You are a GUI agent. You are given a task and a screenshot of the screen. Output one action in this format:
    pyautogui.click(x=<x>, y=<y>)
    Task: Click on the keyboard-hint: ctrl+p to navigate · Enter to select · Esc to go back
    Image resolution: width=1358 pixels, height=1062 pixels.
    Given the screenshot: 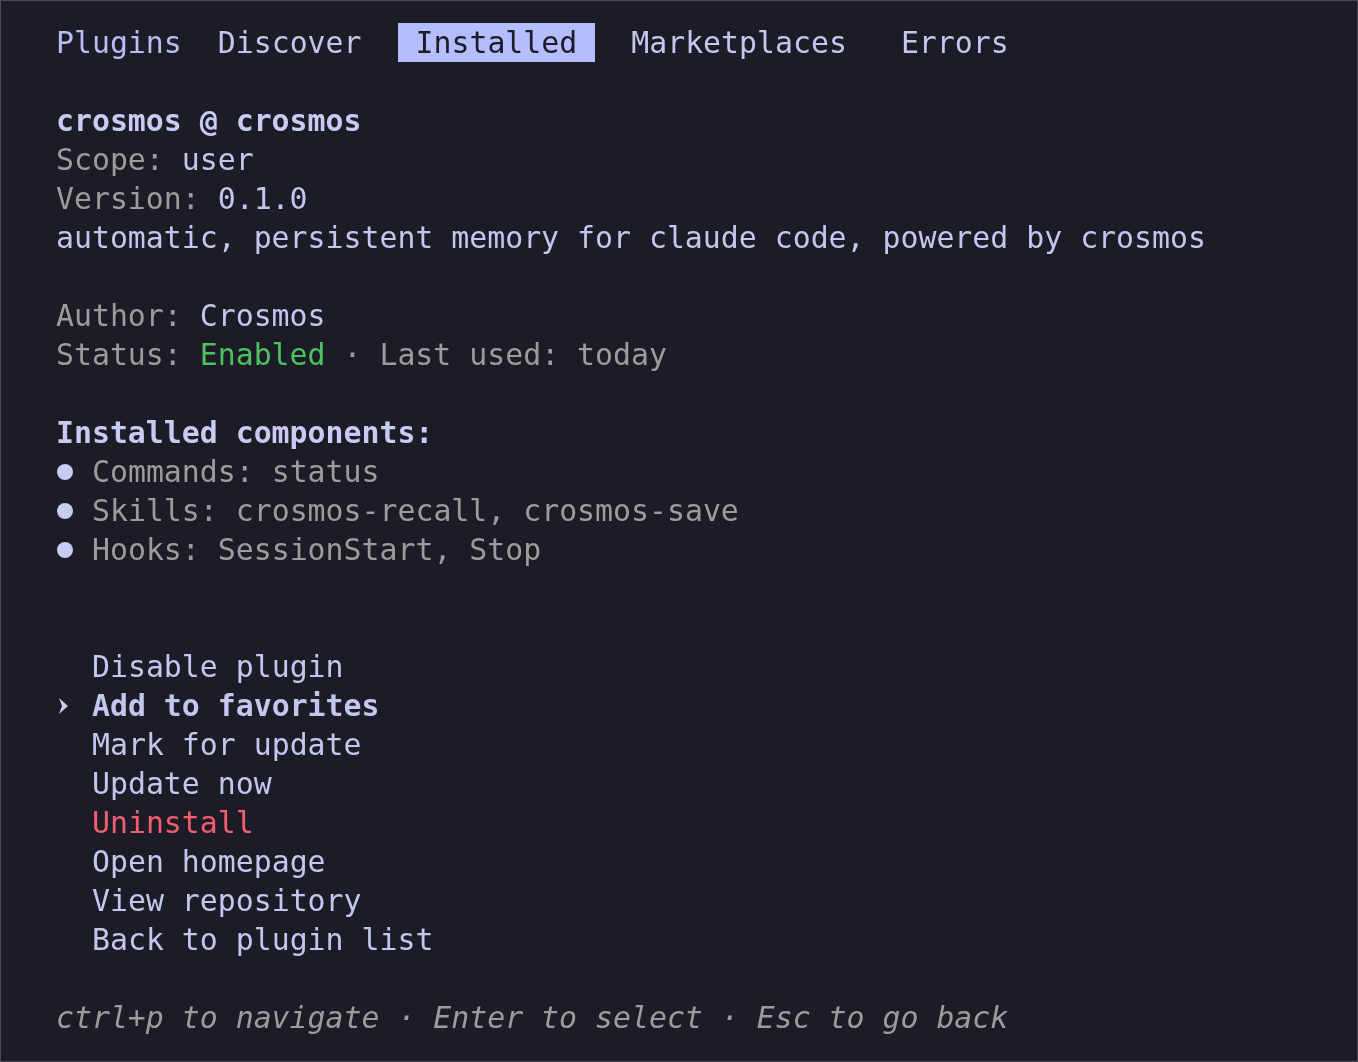 What is the action you would take?
    pyautogui.click(x=532, y=1018)
    